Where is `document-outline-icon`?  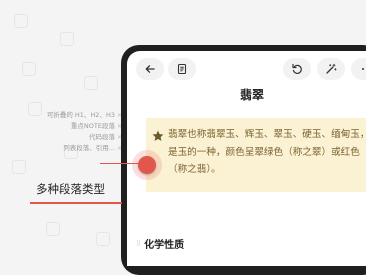
document-outline-icon is located at coordinates (182, 69).